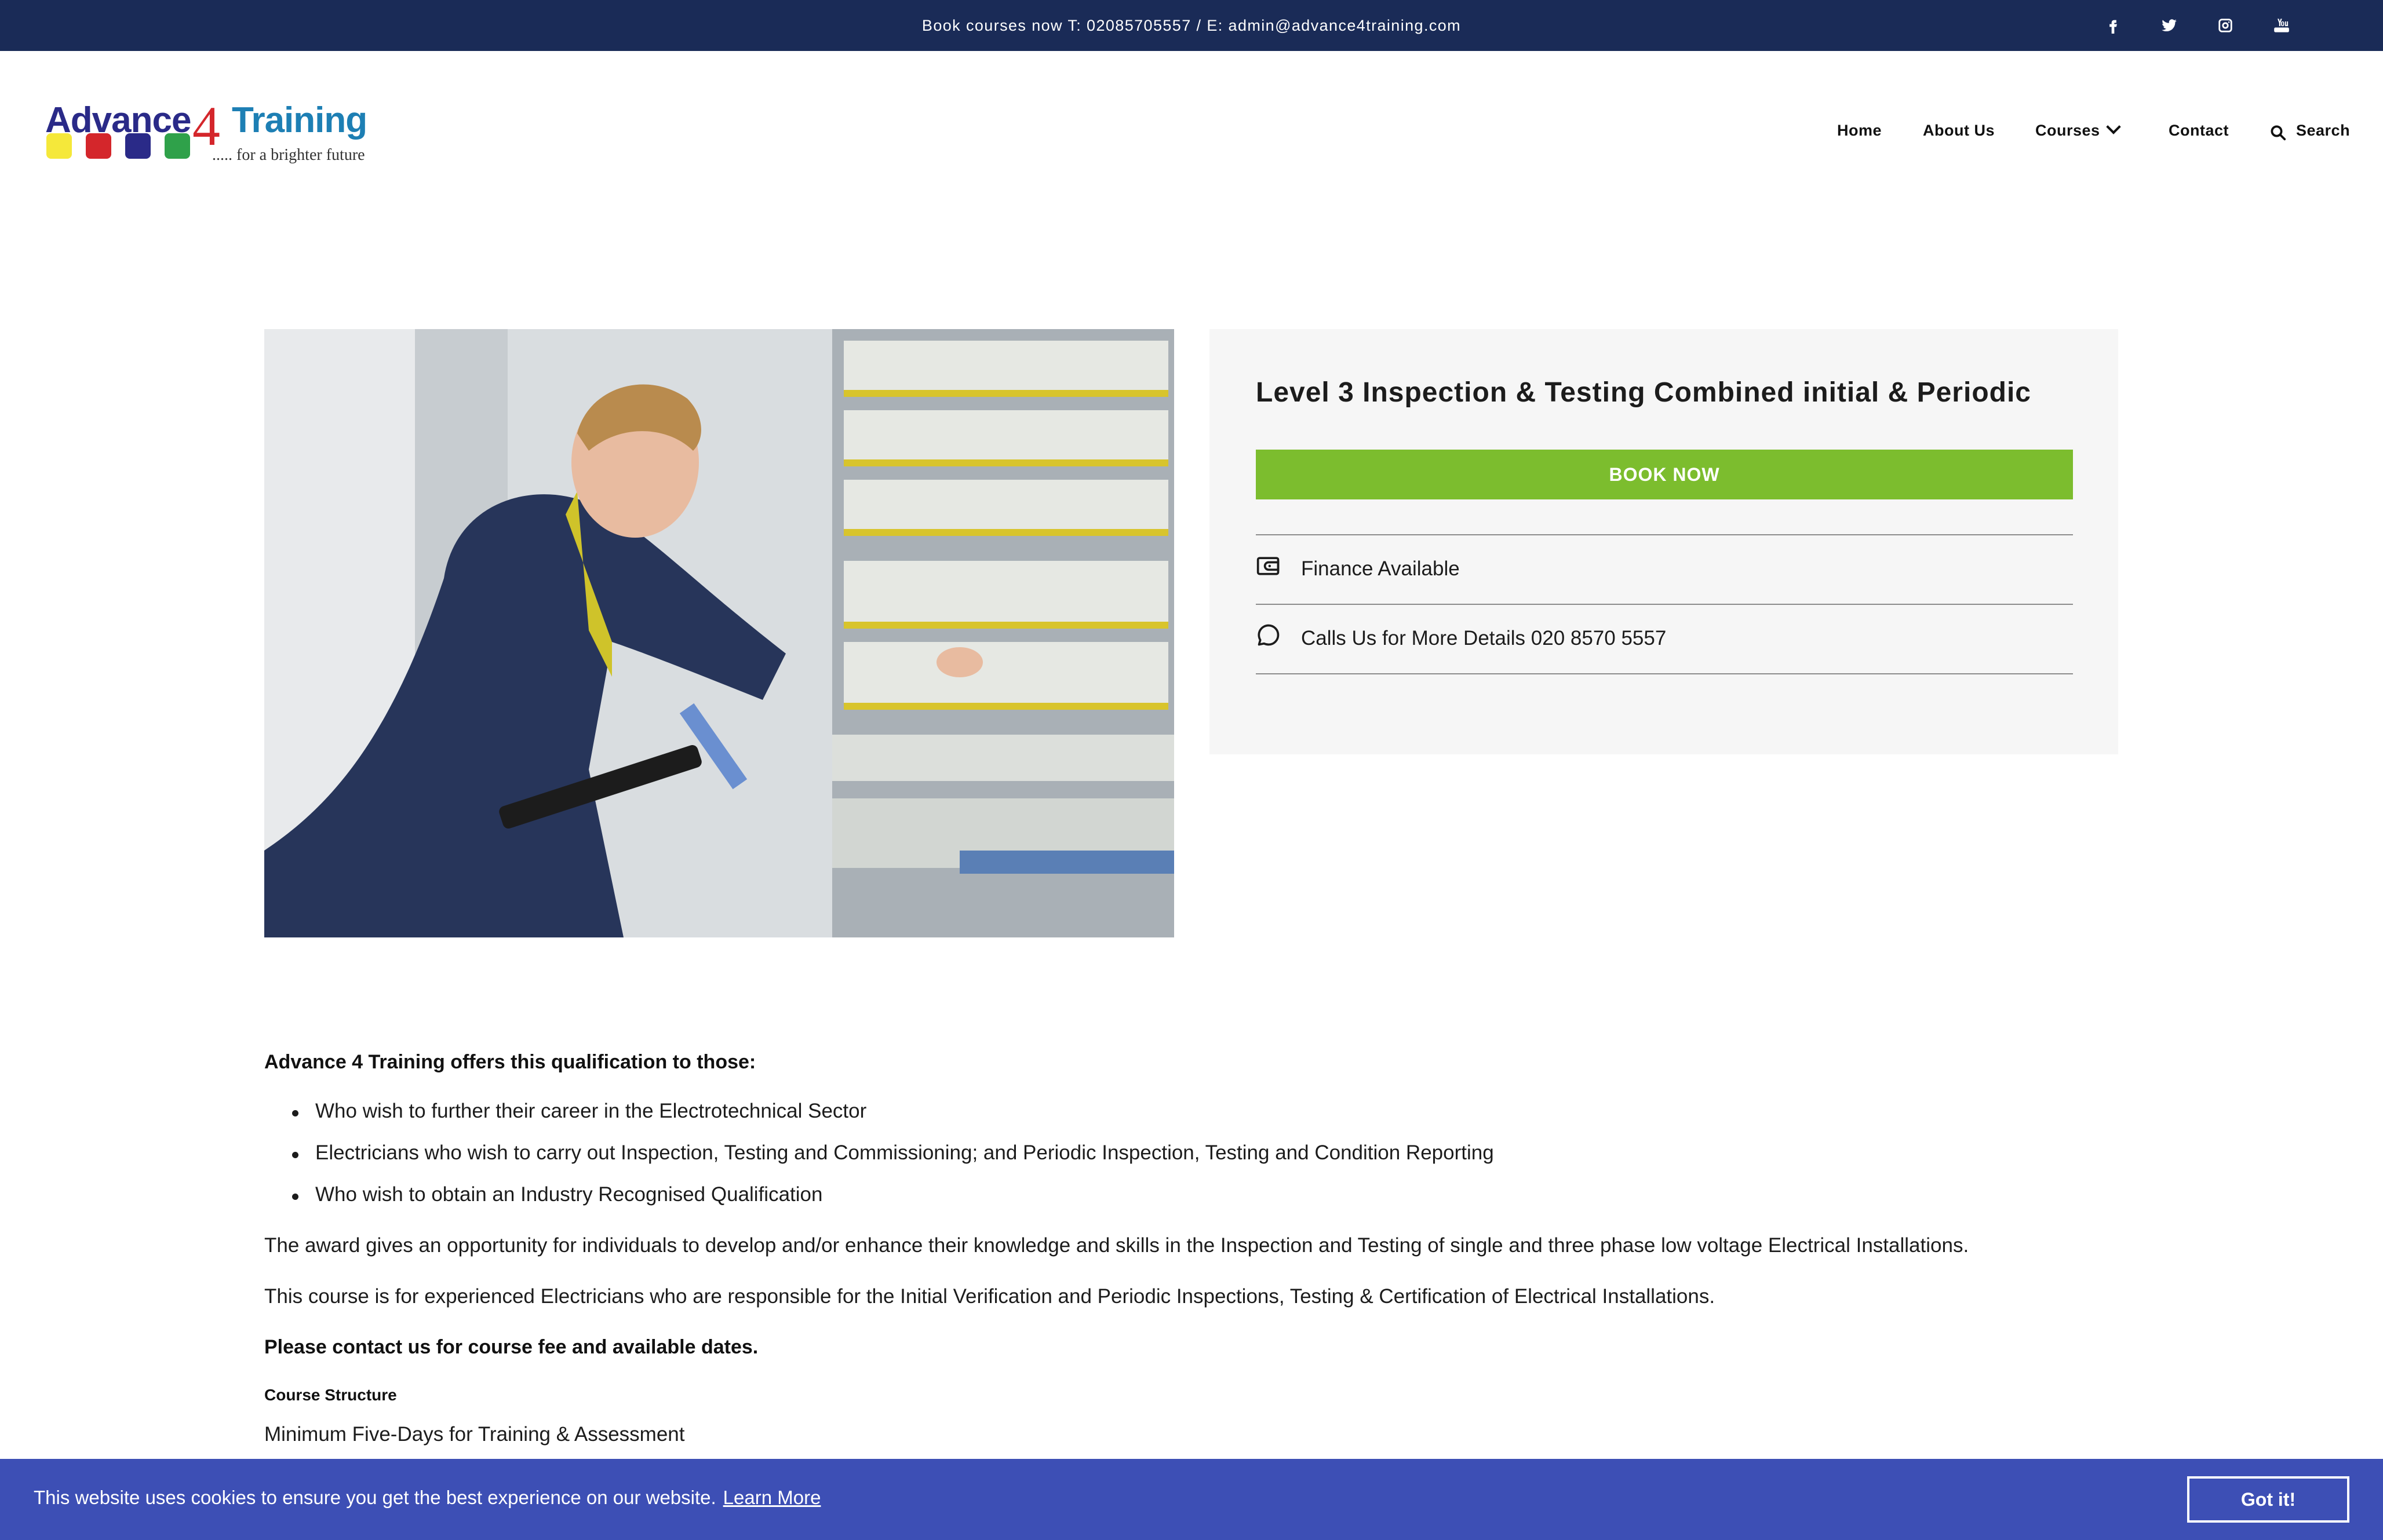 The width and height of the screenshot is (2383, 1540). Describe the element at coordinates (2278, 132) in the screenshot. I see `search-icon` at that location.